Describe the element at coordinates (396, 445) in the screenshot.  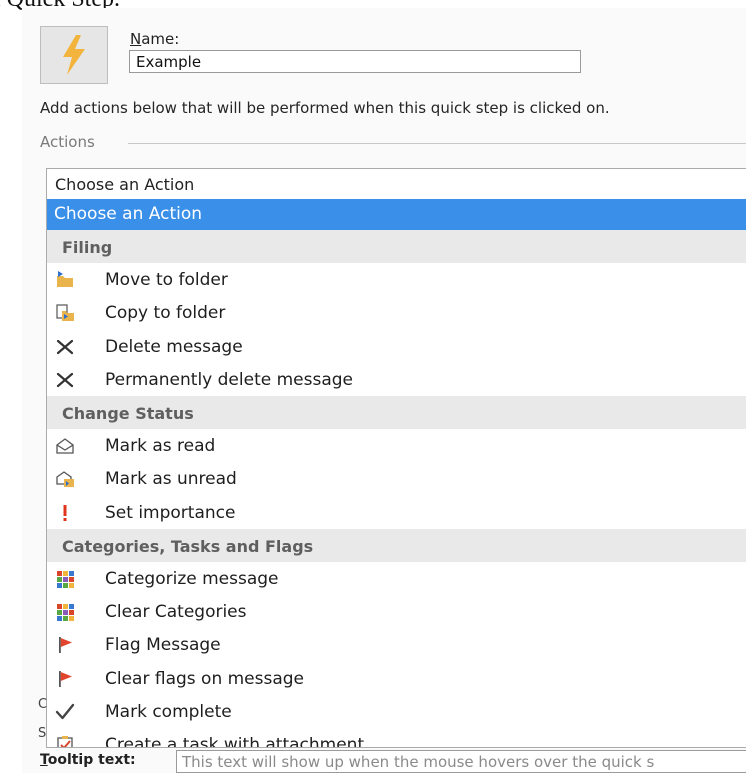
I see `option-mark-as-read: Mark as read` at that location.